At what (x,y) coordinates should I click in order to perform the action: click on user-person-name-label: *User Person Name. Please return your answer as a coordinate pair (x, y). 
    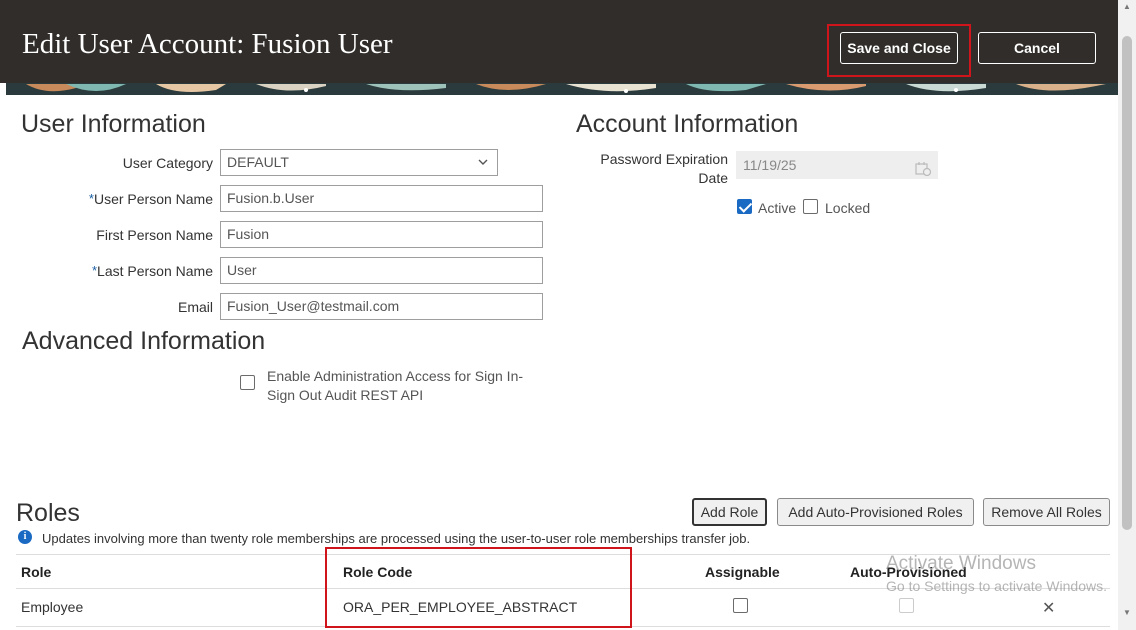
    Looking at the image, I should click on (150, 199).